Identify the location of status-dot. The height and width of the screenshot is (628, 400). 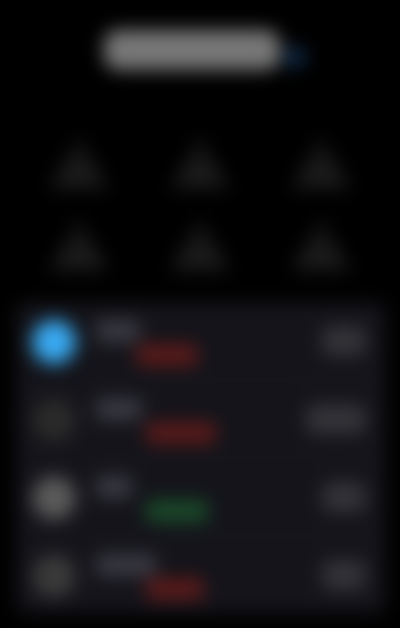
(295, 57).